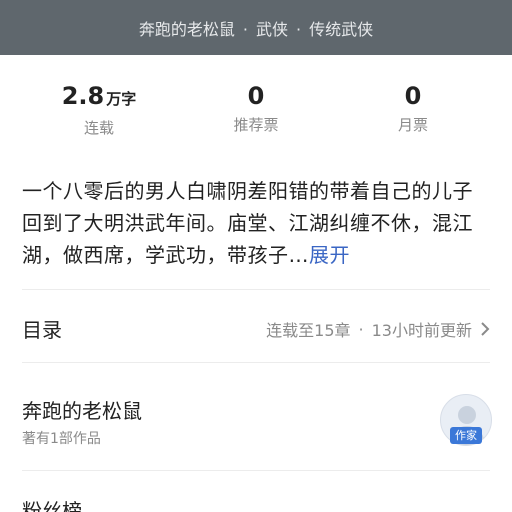 The height and width of the screenshot is (512, 512). I want to click on stat-word-count-unit: 万字, so click(121, 99).